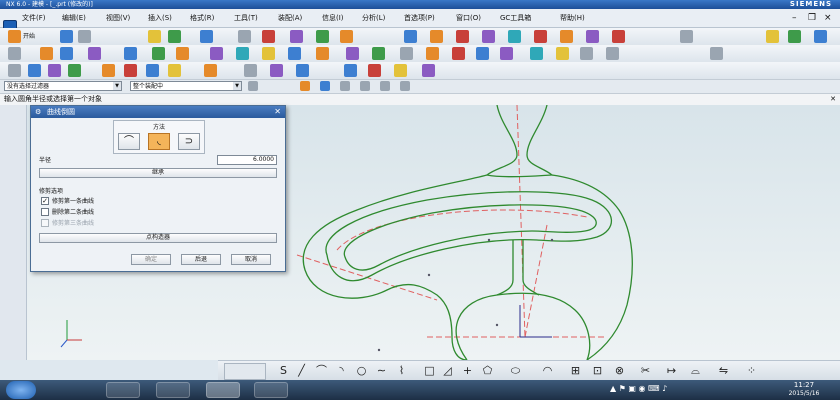  Describe the element at coordinates (302, 70) in the screenshot. I see `edit-curve-icon` at that location.